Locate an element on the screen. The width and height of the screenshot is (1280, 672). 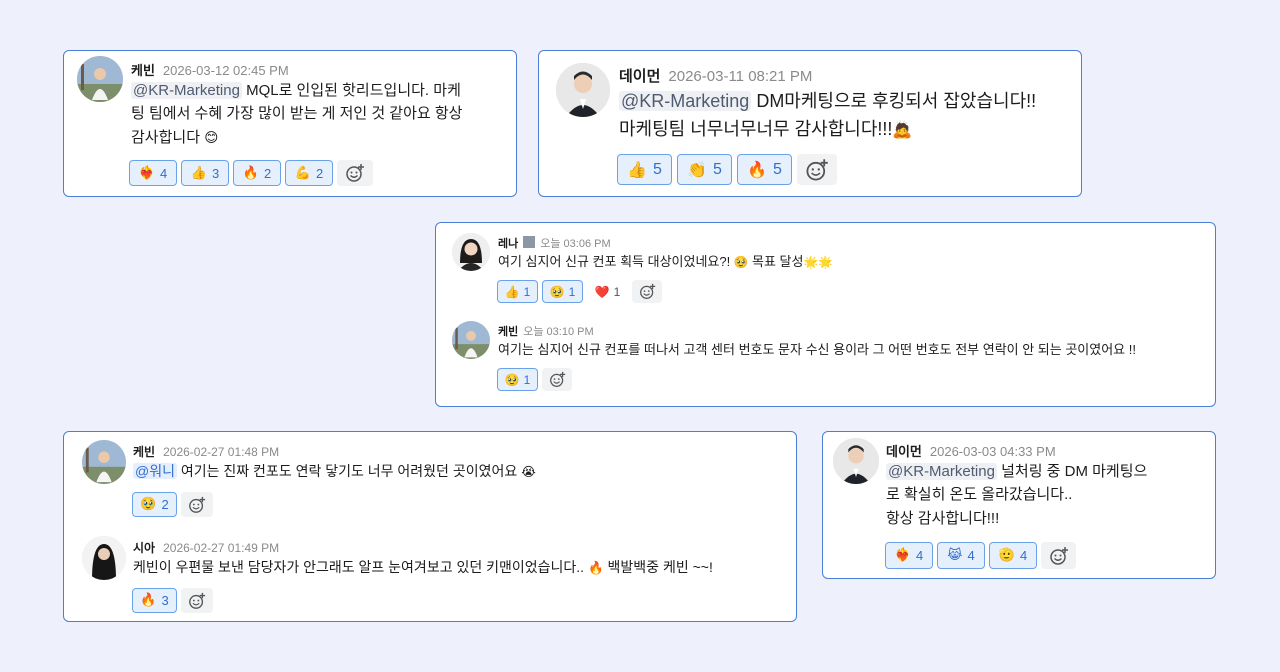
reaction-thumbs-up: 👍 5 is located at coordinates (644, 169).